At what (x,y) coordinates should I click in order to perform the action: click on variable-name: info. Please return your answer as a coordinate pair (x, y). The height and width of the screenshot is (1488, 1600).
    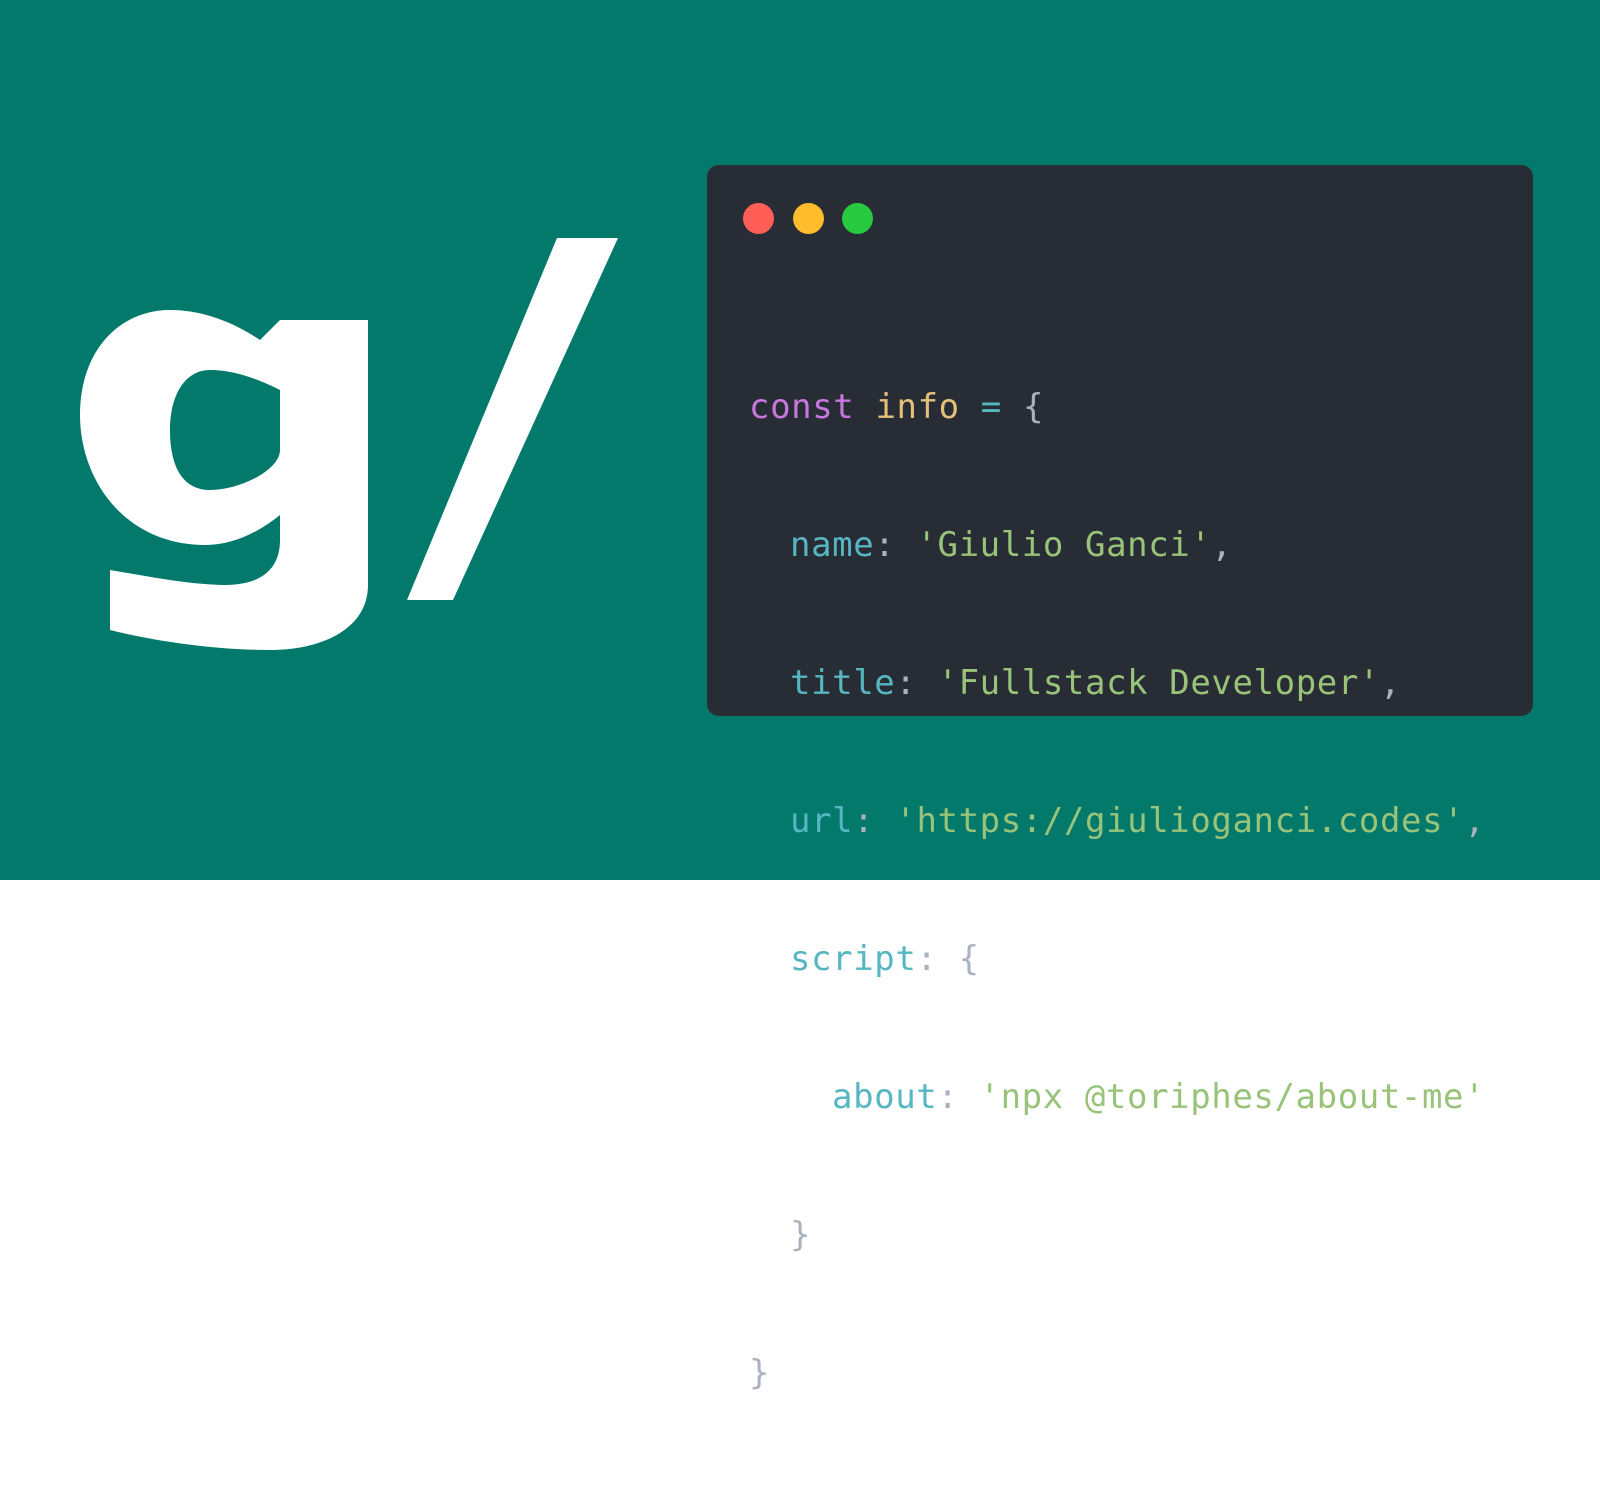
    Looking at the image, I should click on (917, 407).